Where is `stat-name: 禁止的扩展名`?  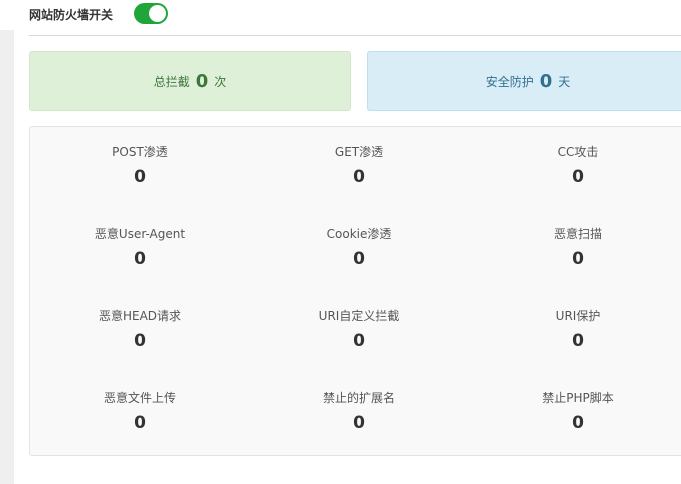 stat-name: 禁止的扩展名 is located at coordinates (358, 398).